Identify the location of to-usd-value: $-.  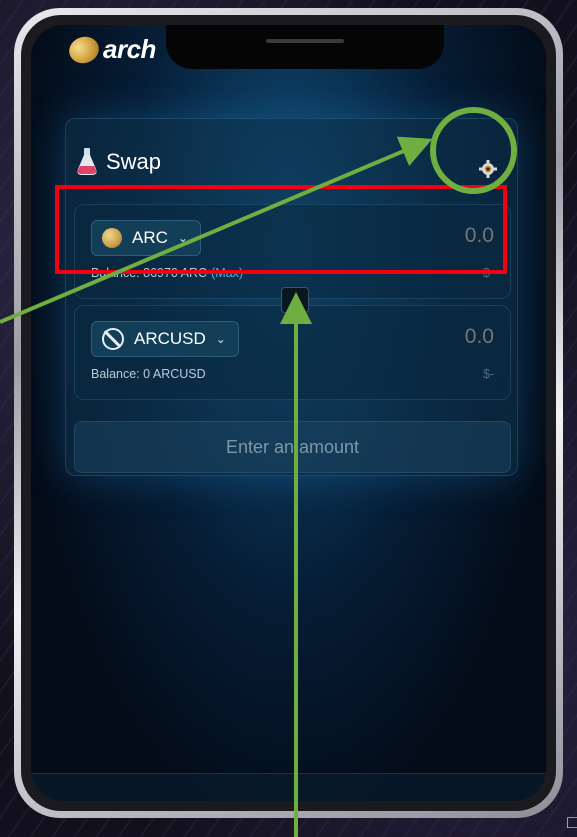
(488, 374).